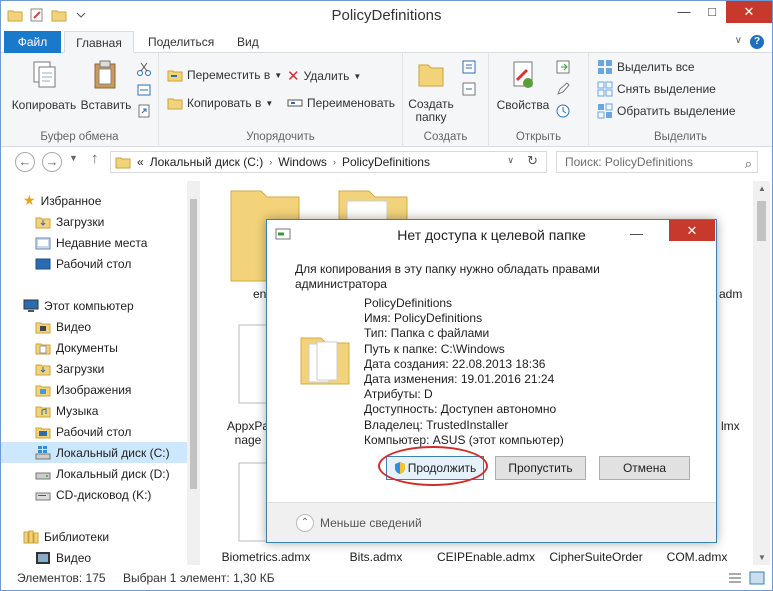 The image size is (773, 591). Describe the element at coordinates (469, 89) in the screenshot. I see `easy-access-icon` at that location.